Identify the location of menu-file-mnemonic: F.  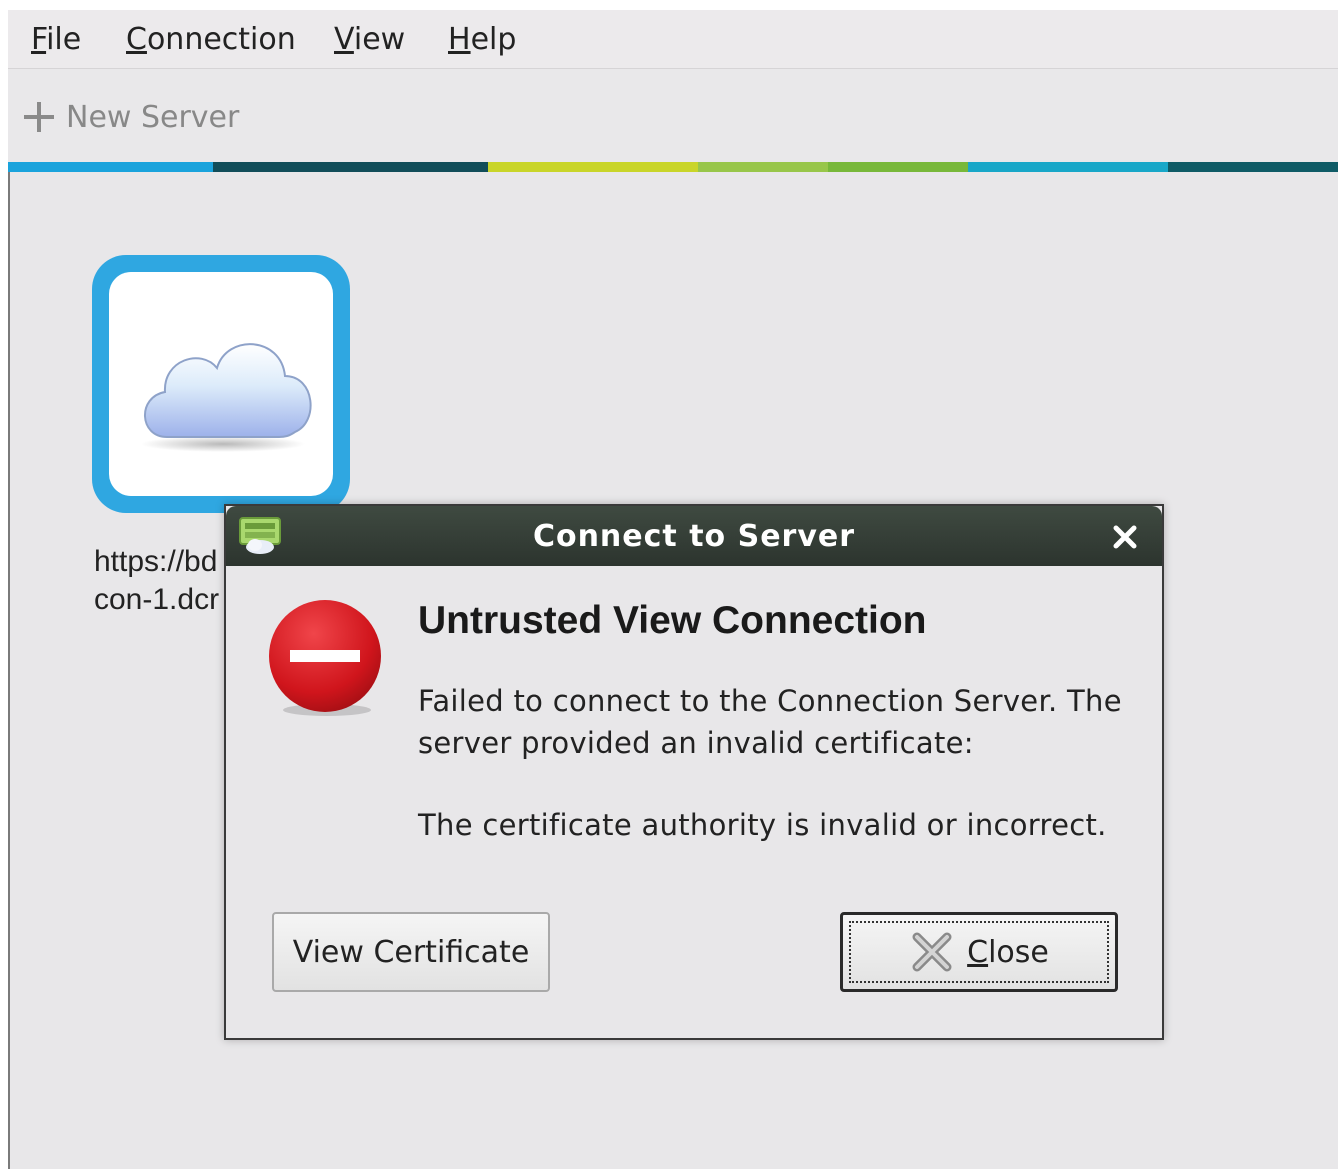
(39, 39).